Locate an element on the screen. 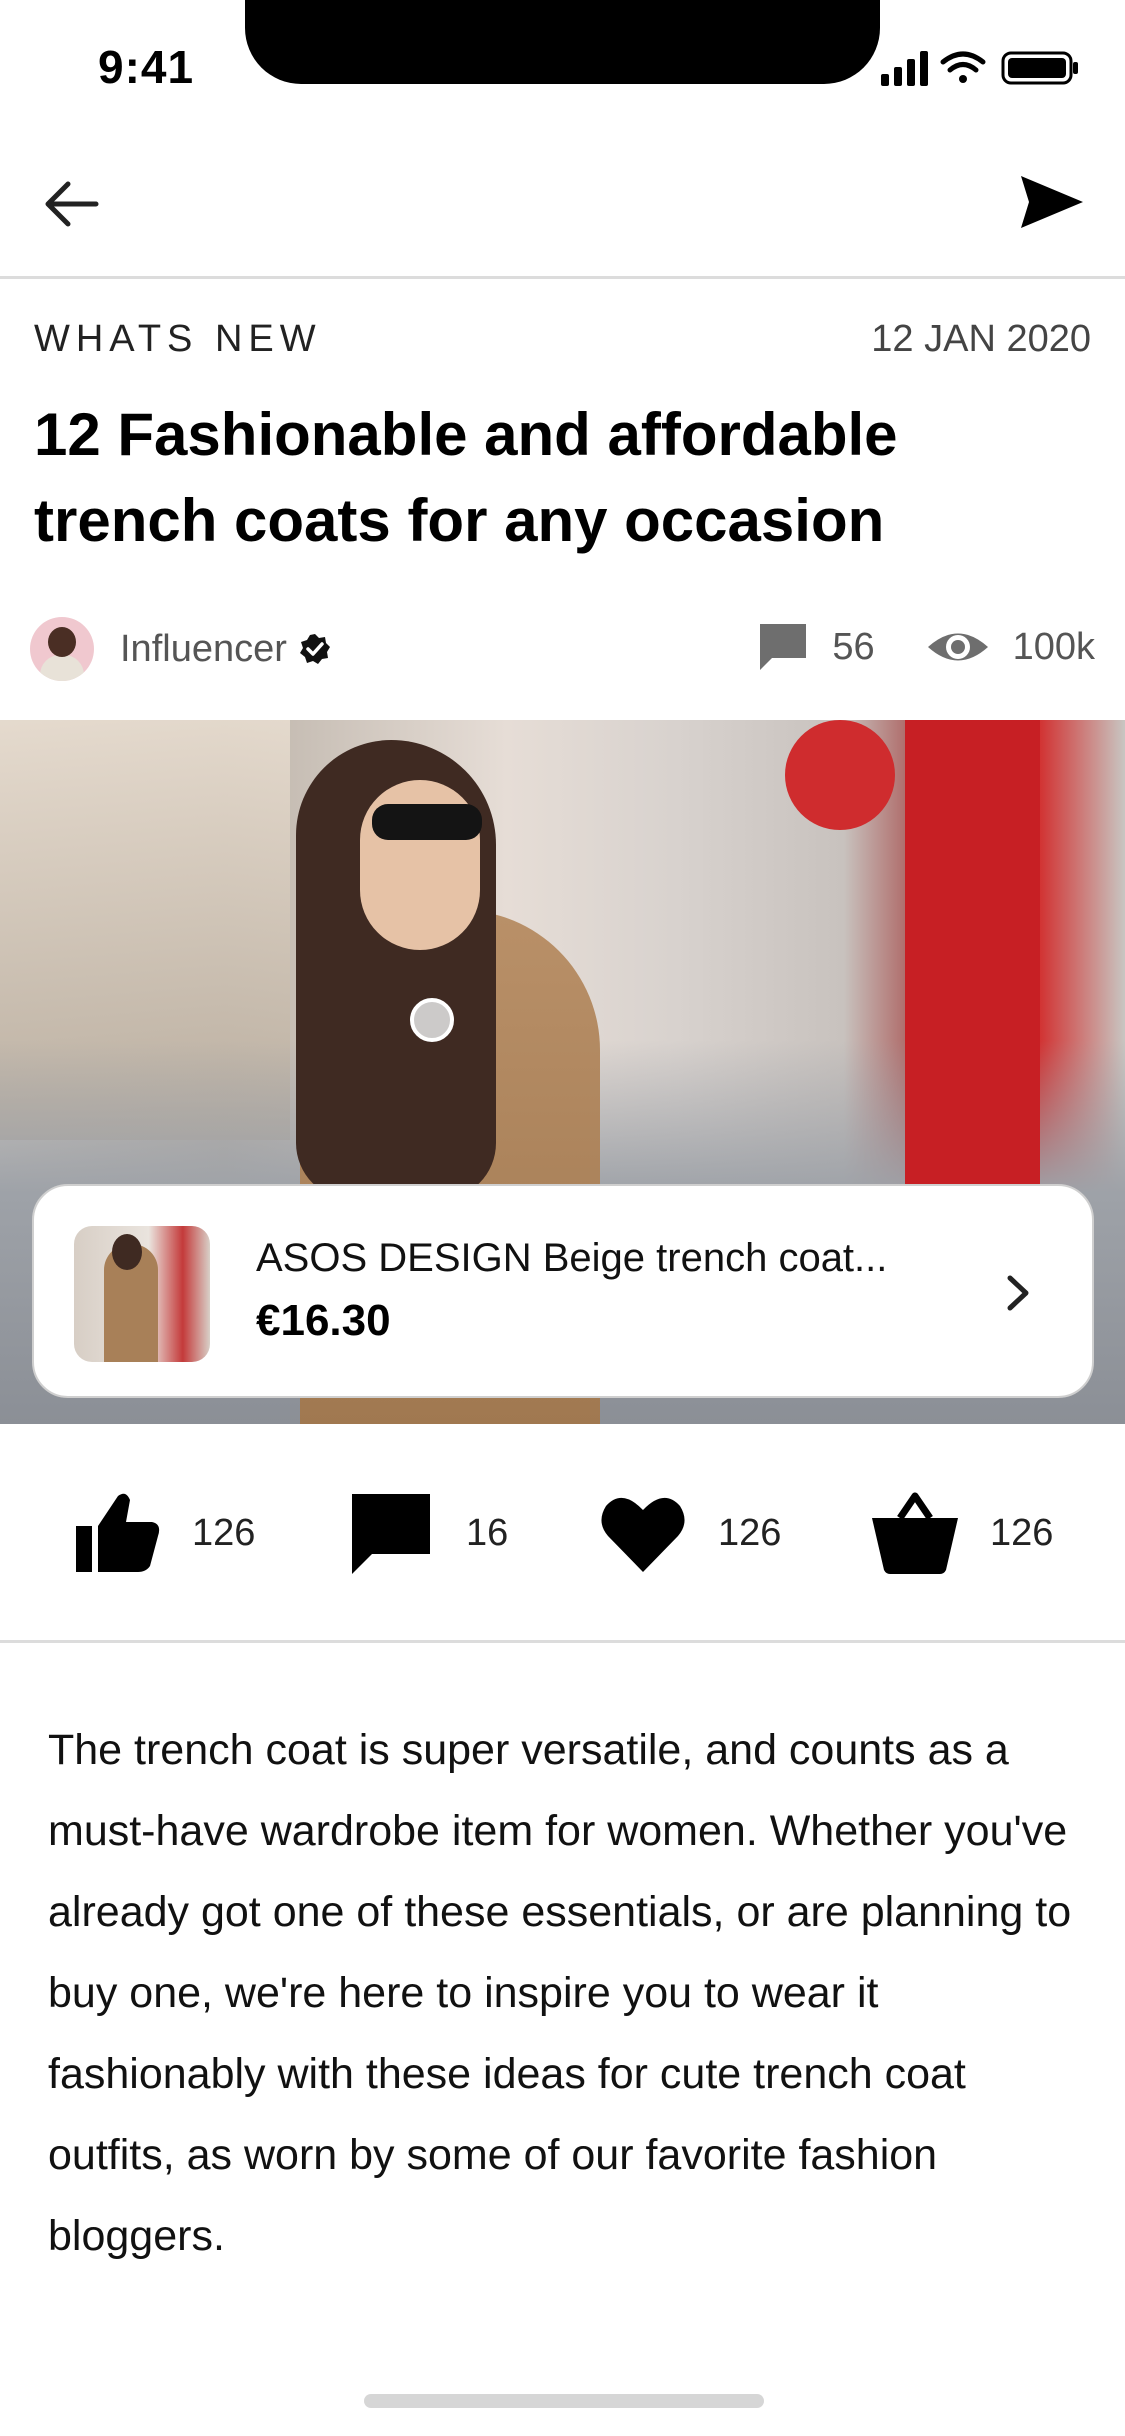 This screenshot has width=1125, height=2436. thumbs-up-icon is located at coordinates (118, 1532).